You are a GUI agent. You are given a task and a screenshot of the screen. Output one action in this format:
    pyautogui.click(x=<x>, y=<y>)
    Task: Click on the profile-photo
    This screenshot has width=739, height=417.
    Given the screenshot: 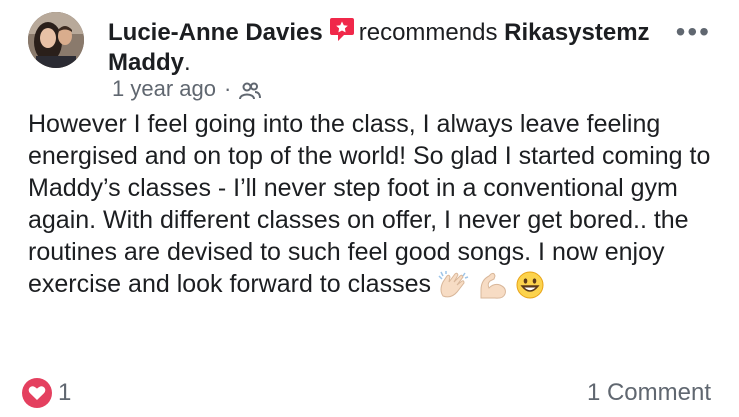 What is the action you would take?
    pyautogui.click(x=56, y=40)
    